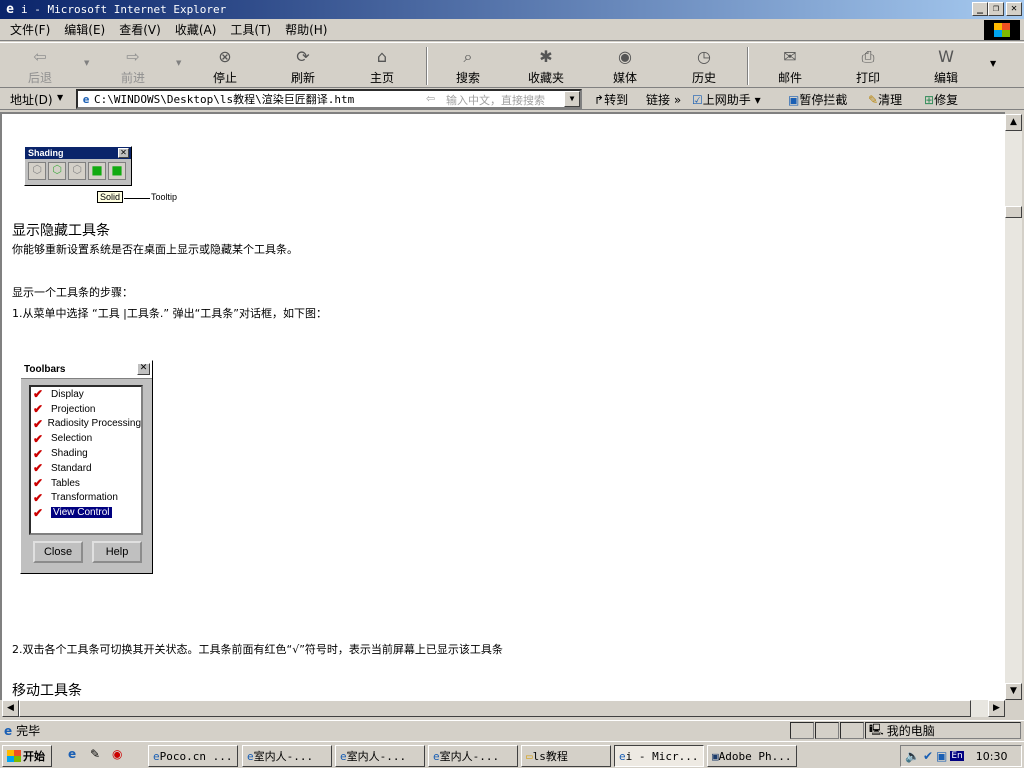 The width and height of the screenshot is (1024, 768). What do you see at coordinates (790, 66) in the screenshot?
I see `mail-button: ✉ 邮件` at bounding box center [790, 66].